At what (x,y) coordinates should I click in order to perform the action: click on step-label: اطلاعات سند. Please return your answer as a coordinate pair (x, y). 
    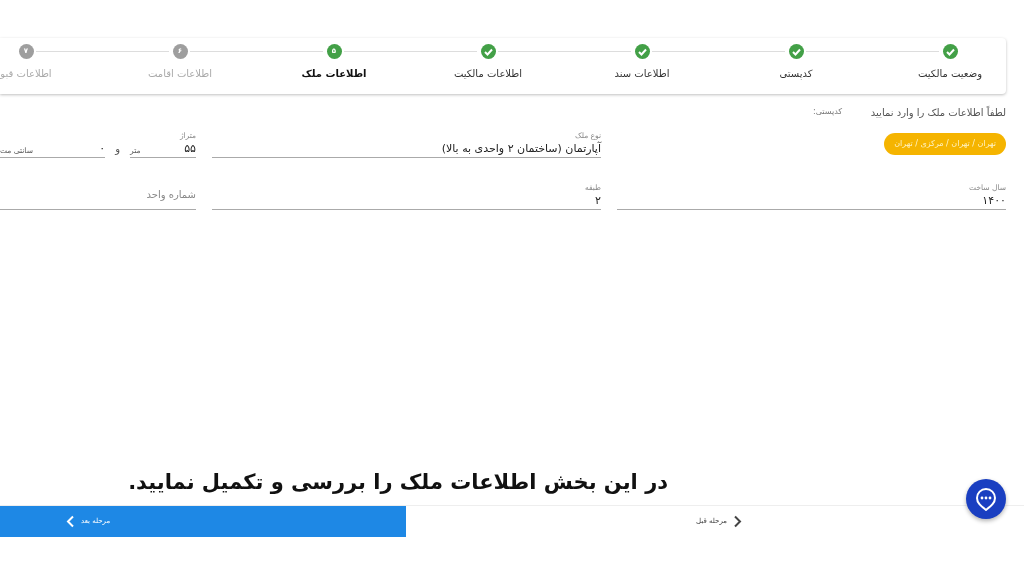
    Looking at the image, I should click on (642, 74).